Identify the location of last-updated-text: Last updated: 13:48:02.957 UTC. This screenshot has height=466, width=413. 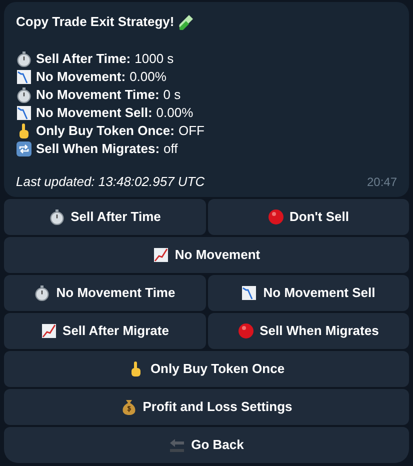
(110, 181).